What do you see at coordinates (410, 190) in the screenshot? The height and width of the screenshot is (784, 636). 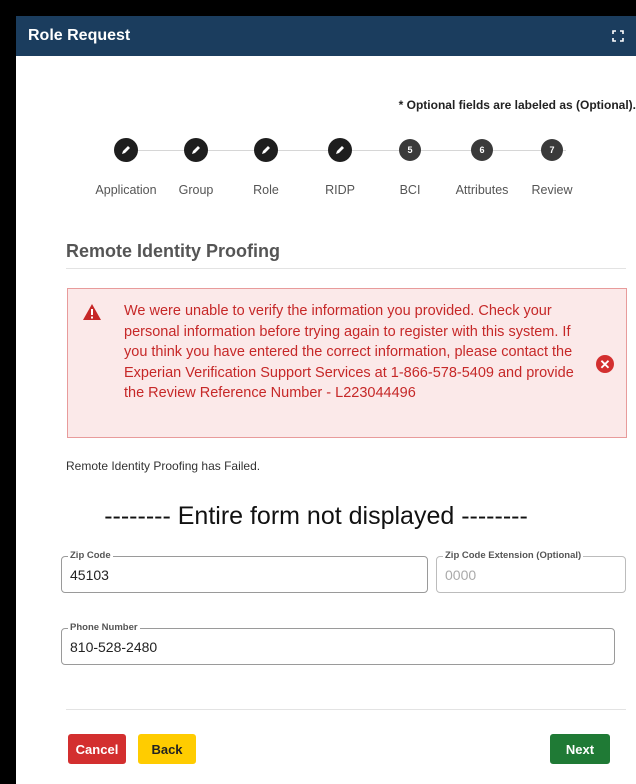 I see `step-label: BCI` at bounding box center [410, 190].